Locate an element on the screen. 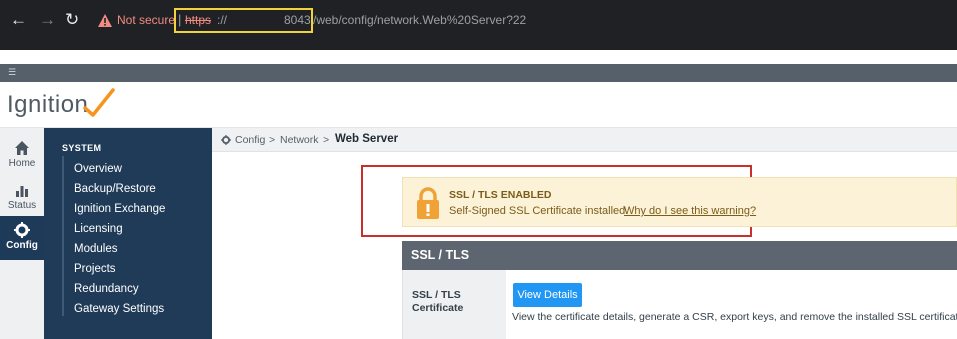  breadcrumb: Config > Network > Web Server is located at coordinates (584, 140).